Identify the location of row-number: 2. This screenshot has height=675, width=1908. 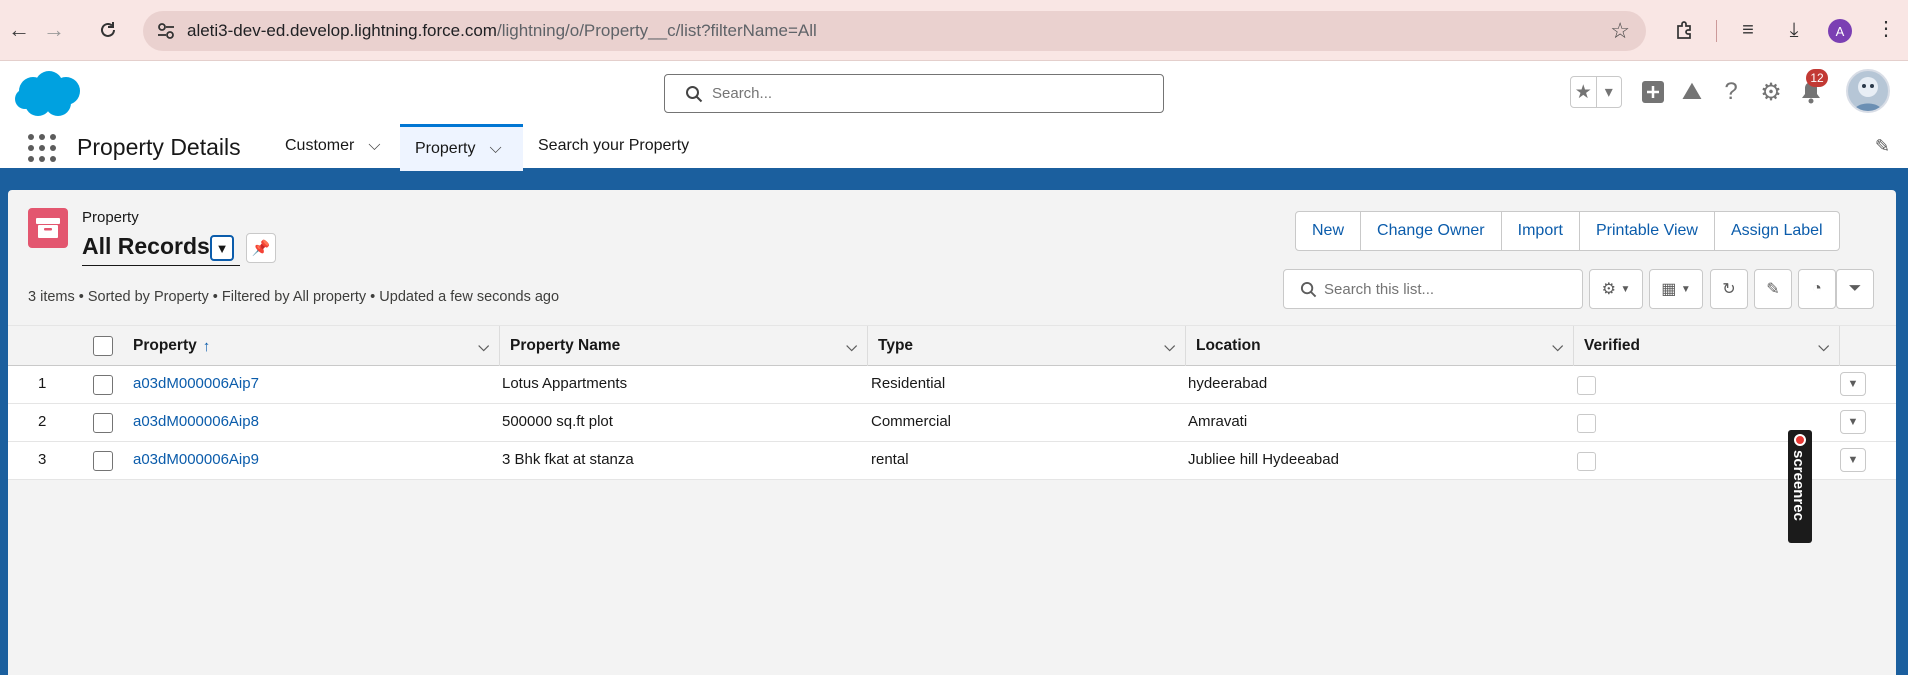
(42, 421).